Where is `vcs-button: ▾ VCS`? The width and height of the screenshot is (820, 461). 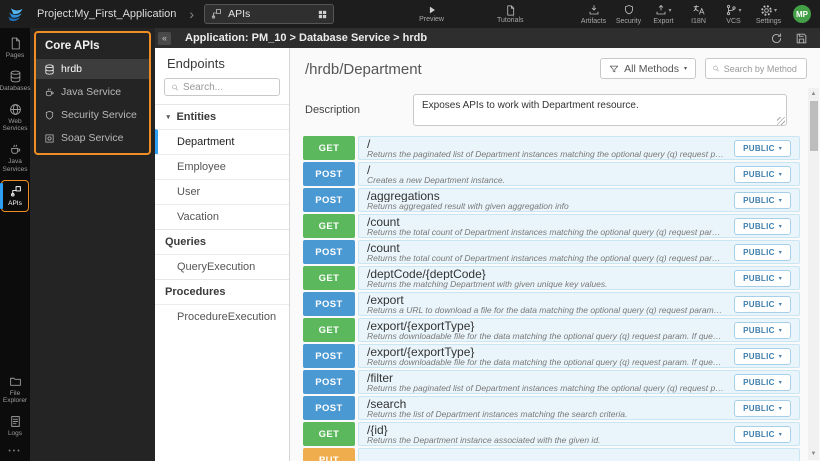 vcs-button: ▾ VCS is located at coordinates (733, 14).